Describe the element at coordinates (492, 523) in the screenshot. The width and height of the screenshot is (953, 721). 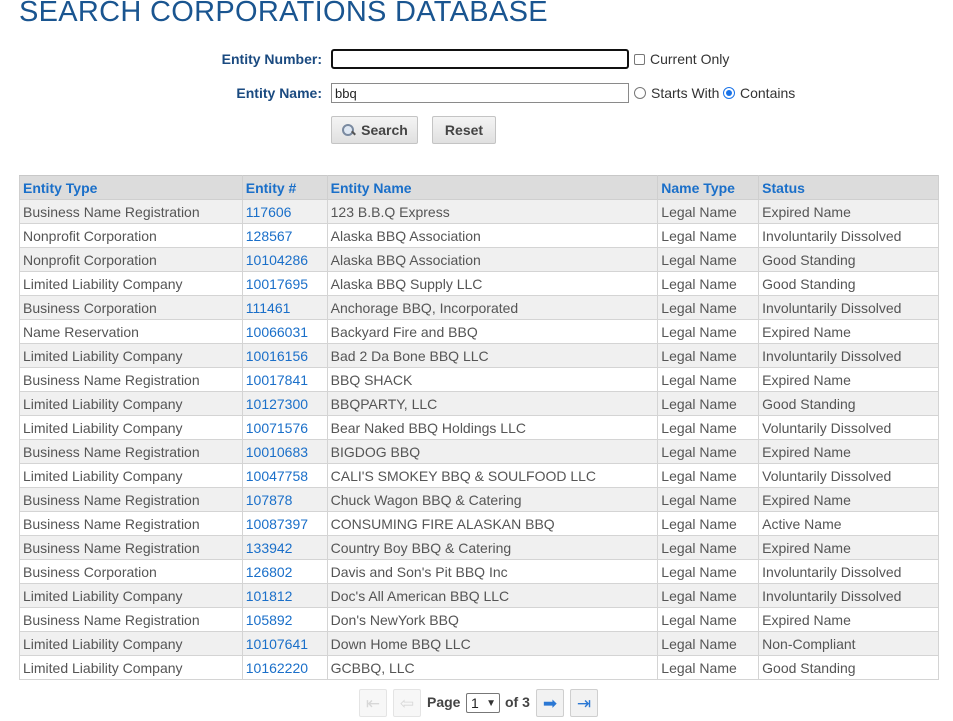
I see `entity-name-cell: CONSUMING FIRE ALASKAN BBQ` at that location.